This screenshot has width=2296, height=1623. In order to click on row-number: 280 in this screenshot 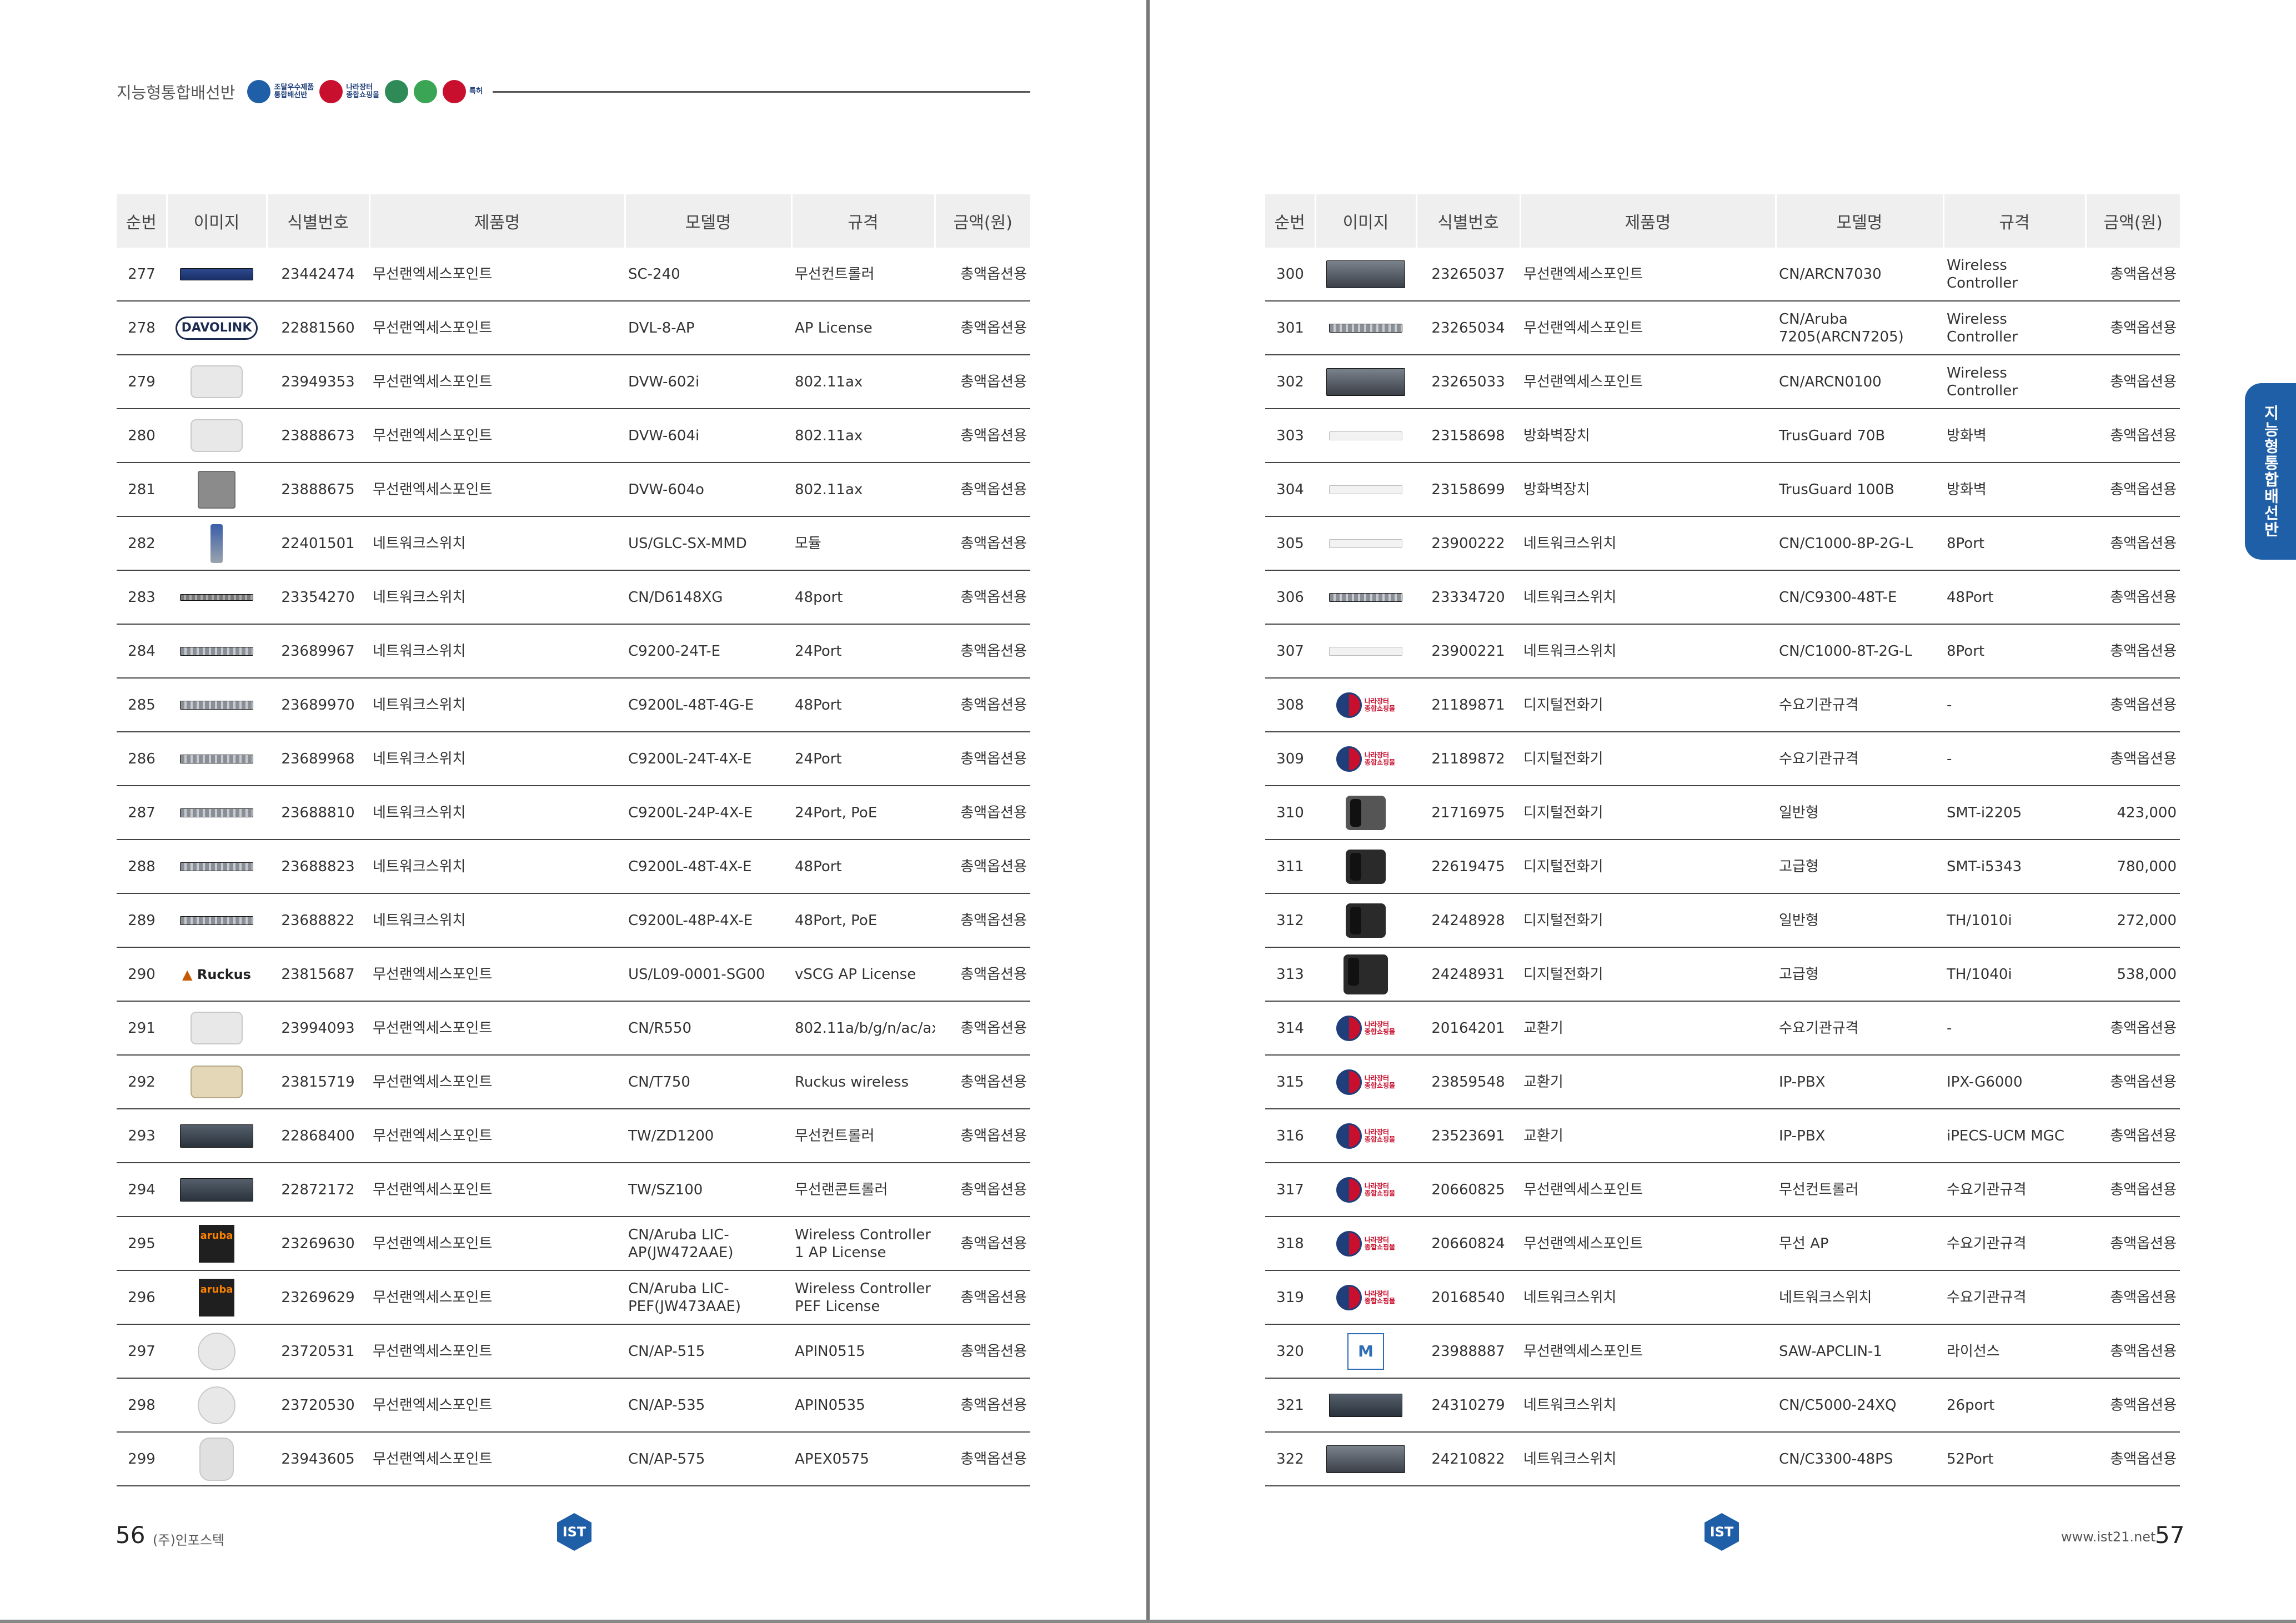, I will do `click(142, 436)`.